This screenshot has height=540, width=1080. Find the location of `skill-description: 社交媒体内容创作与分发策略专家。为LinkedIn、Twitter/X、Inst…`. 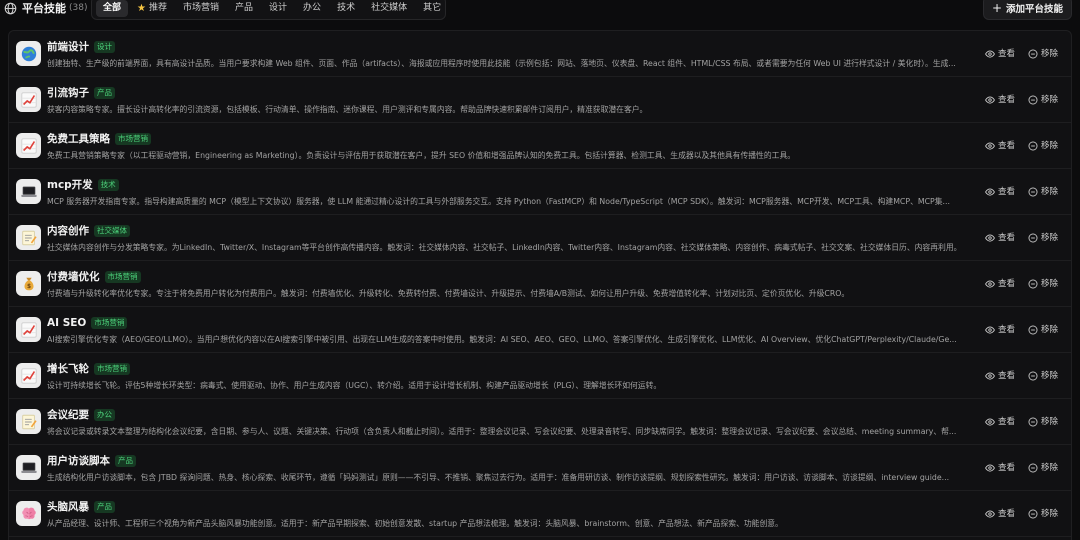

skill-description: 社交媒体内容创作与分发策略专家。为LinkedIn、Twitter/X、Inst… is located at coordinates (504, 247).